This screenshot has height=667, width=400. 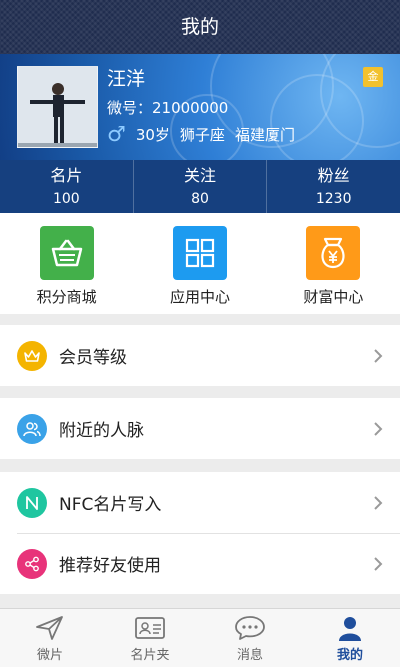 What do you see at coordinates (333, 253) in the screenshot?
I see `money-bag-icon` at bounding box center [333, 253].